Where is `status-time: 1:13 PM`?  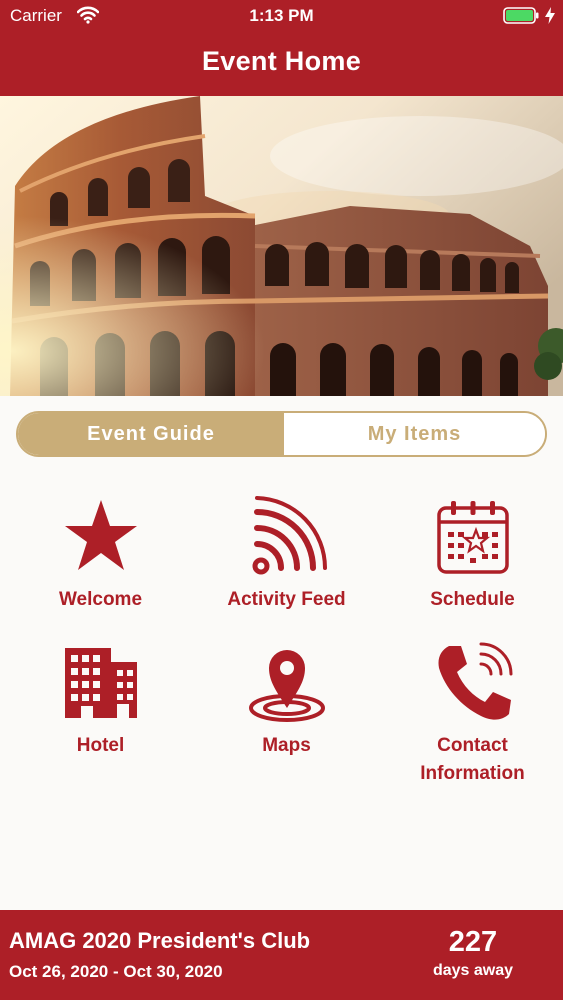
status-time: 1:13 PM is located at coordinates (281, 15).